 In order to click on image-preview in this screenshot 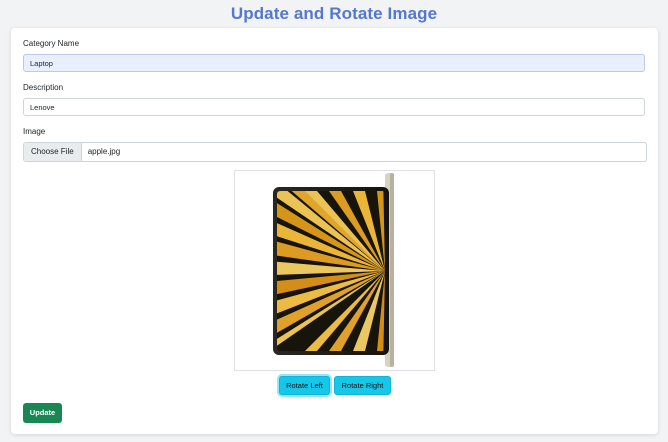, I will do `click(334, 270)`.